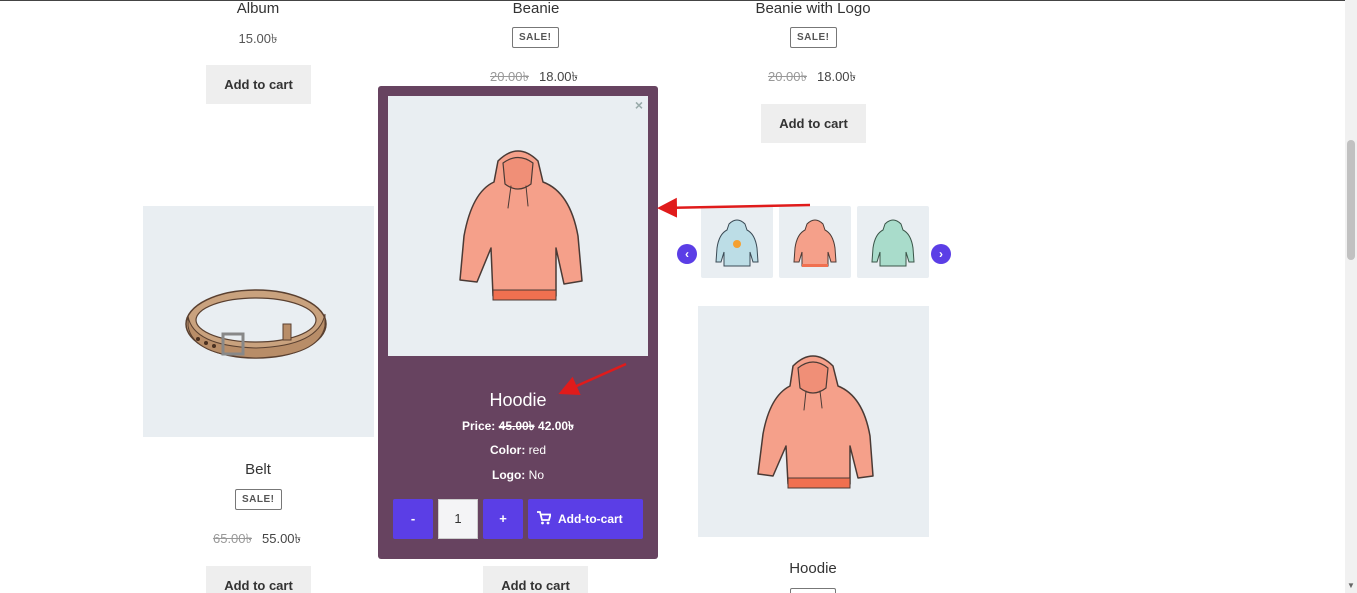 The width and height of the screenshot is (1357, 593). Describe the element at coordinates (1351, 585) in the screenshot. I see `scroll-down-icon: ▼` at that location.